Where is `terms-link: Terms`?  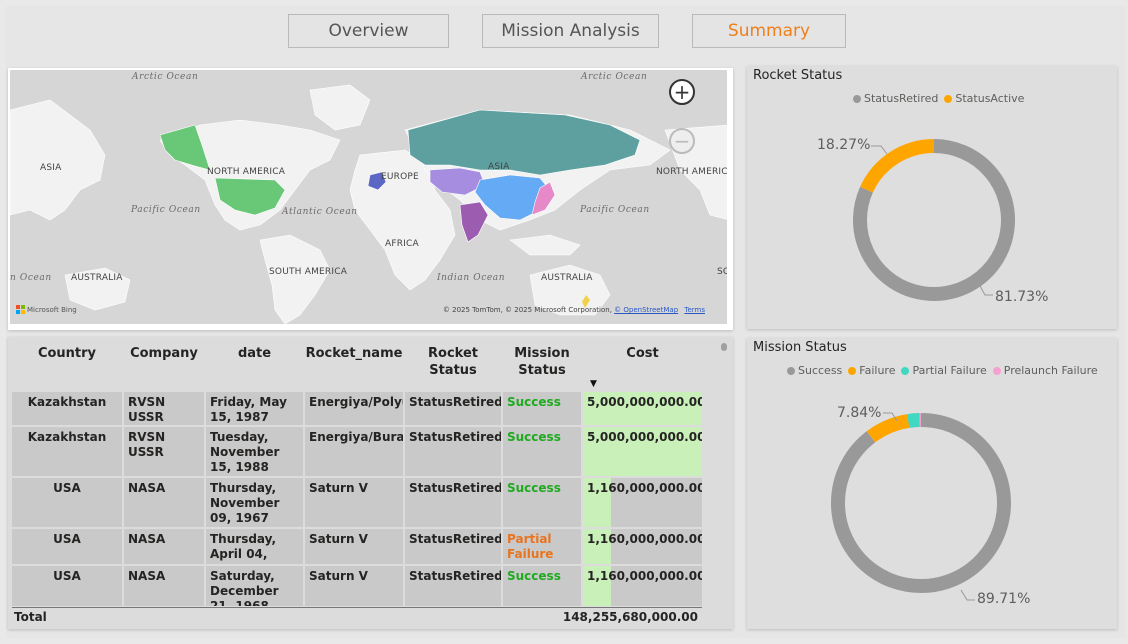 terms-link: Terms is located at coordinates (694, 310).